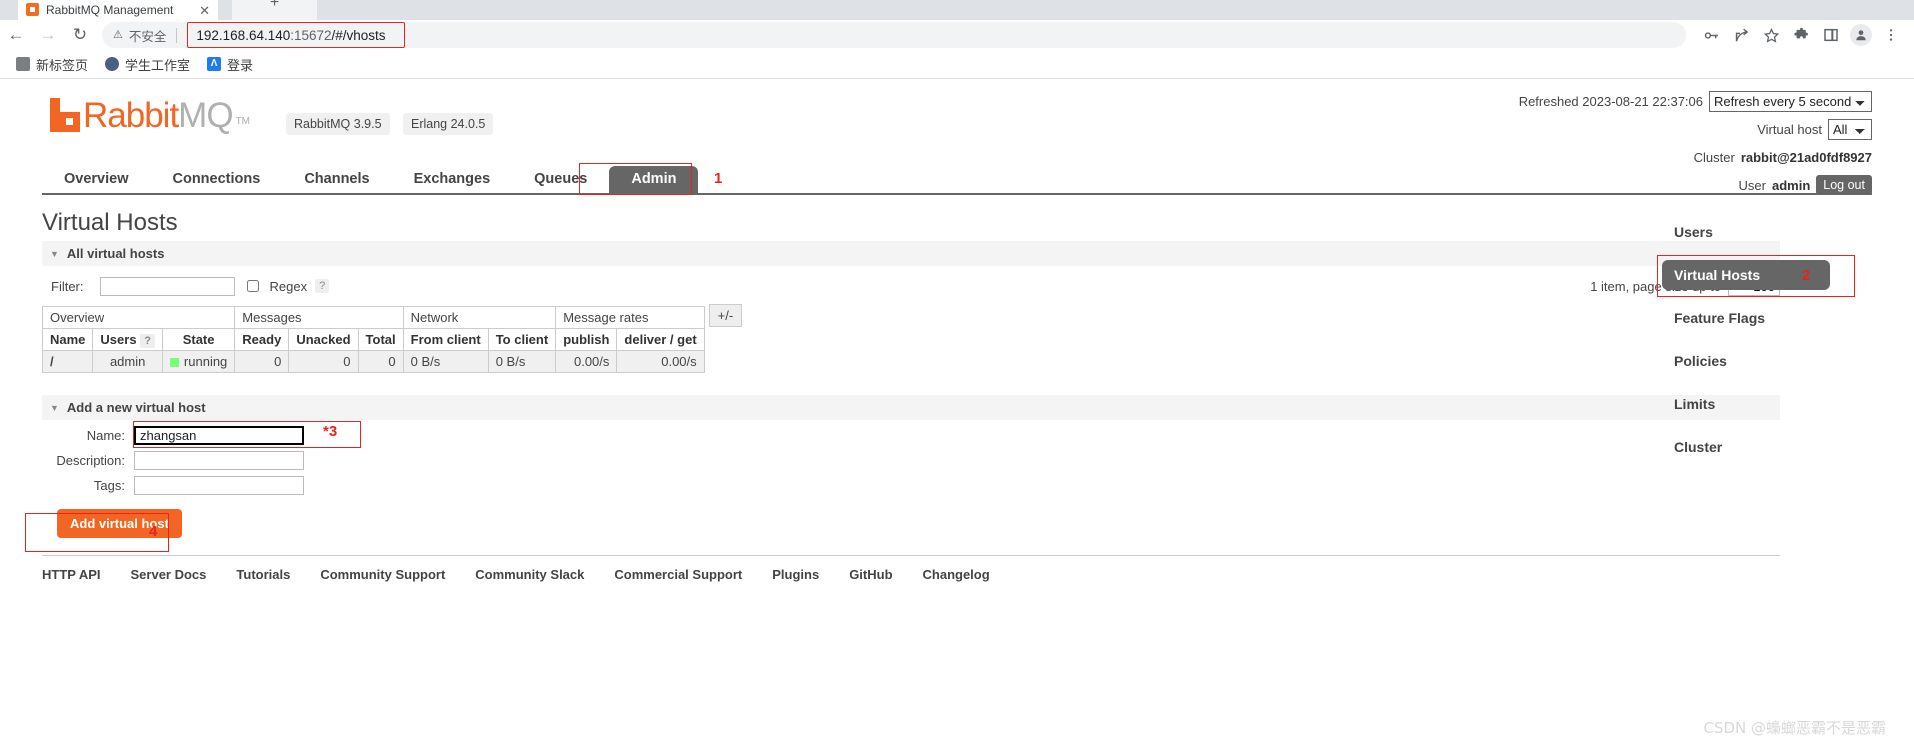 Image resolution: width=1914 pixels, height=756 pixels. I want to click on col-from-client: From client, so click(445, 339).